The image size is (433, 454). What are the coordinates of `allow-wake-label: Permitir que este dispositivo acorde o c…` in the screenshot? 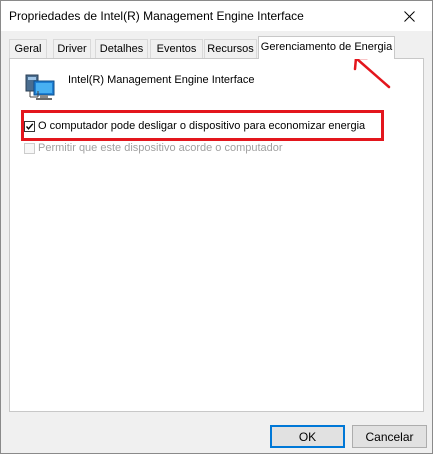 It's located at (160, 148).